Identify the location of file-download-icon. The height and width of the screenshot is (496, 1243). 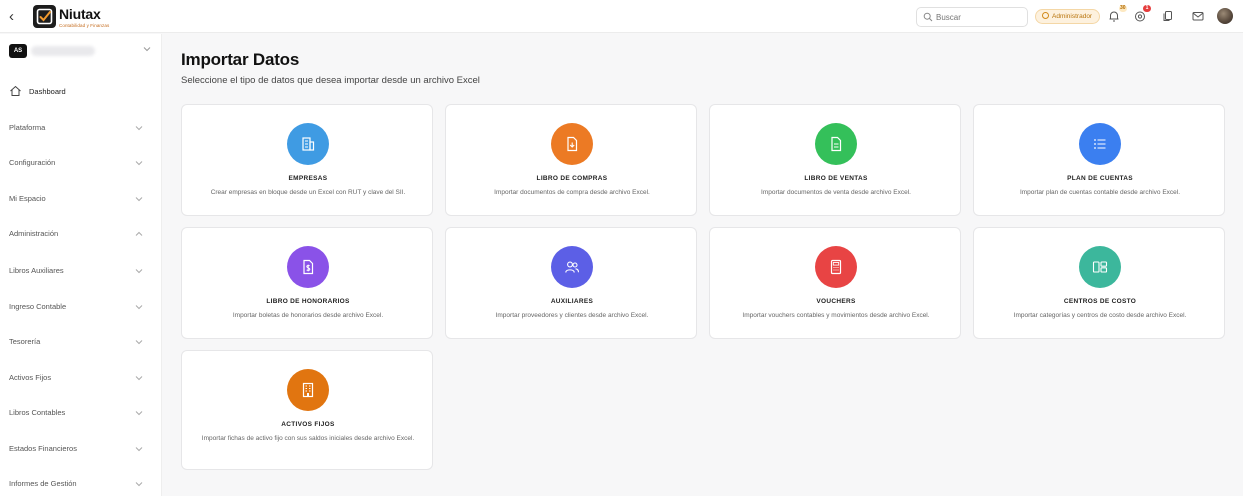
(572, 144).